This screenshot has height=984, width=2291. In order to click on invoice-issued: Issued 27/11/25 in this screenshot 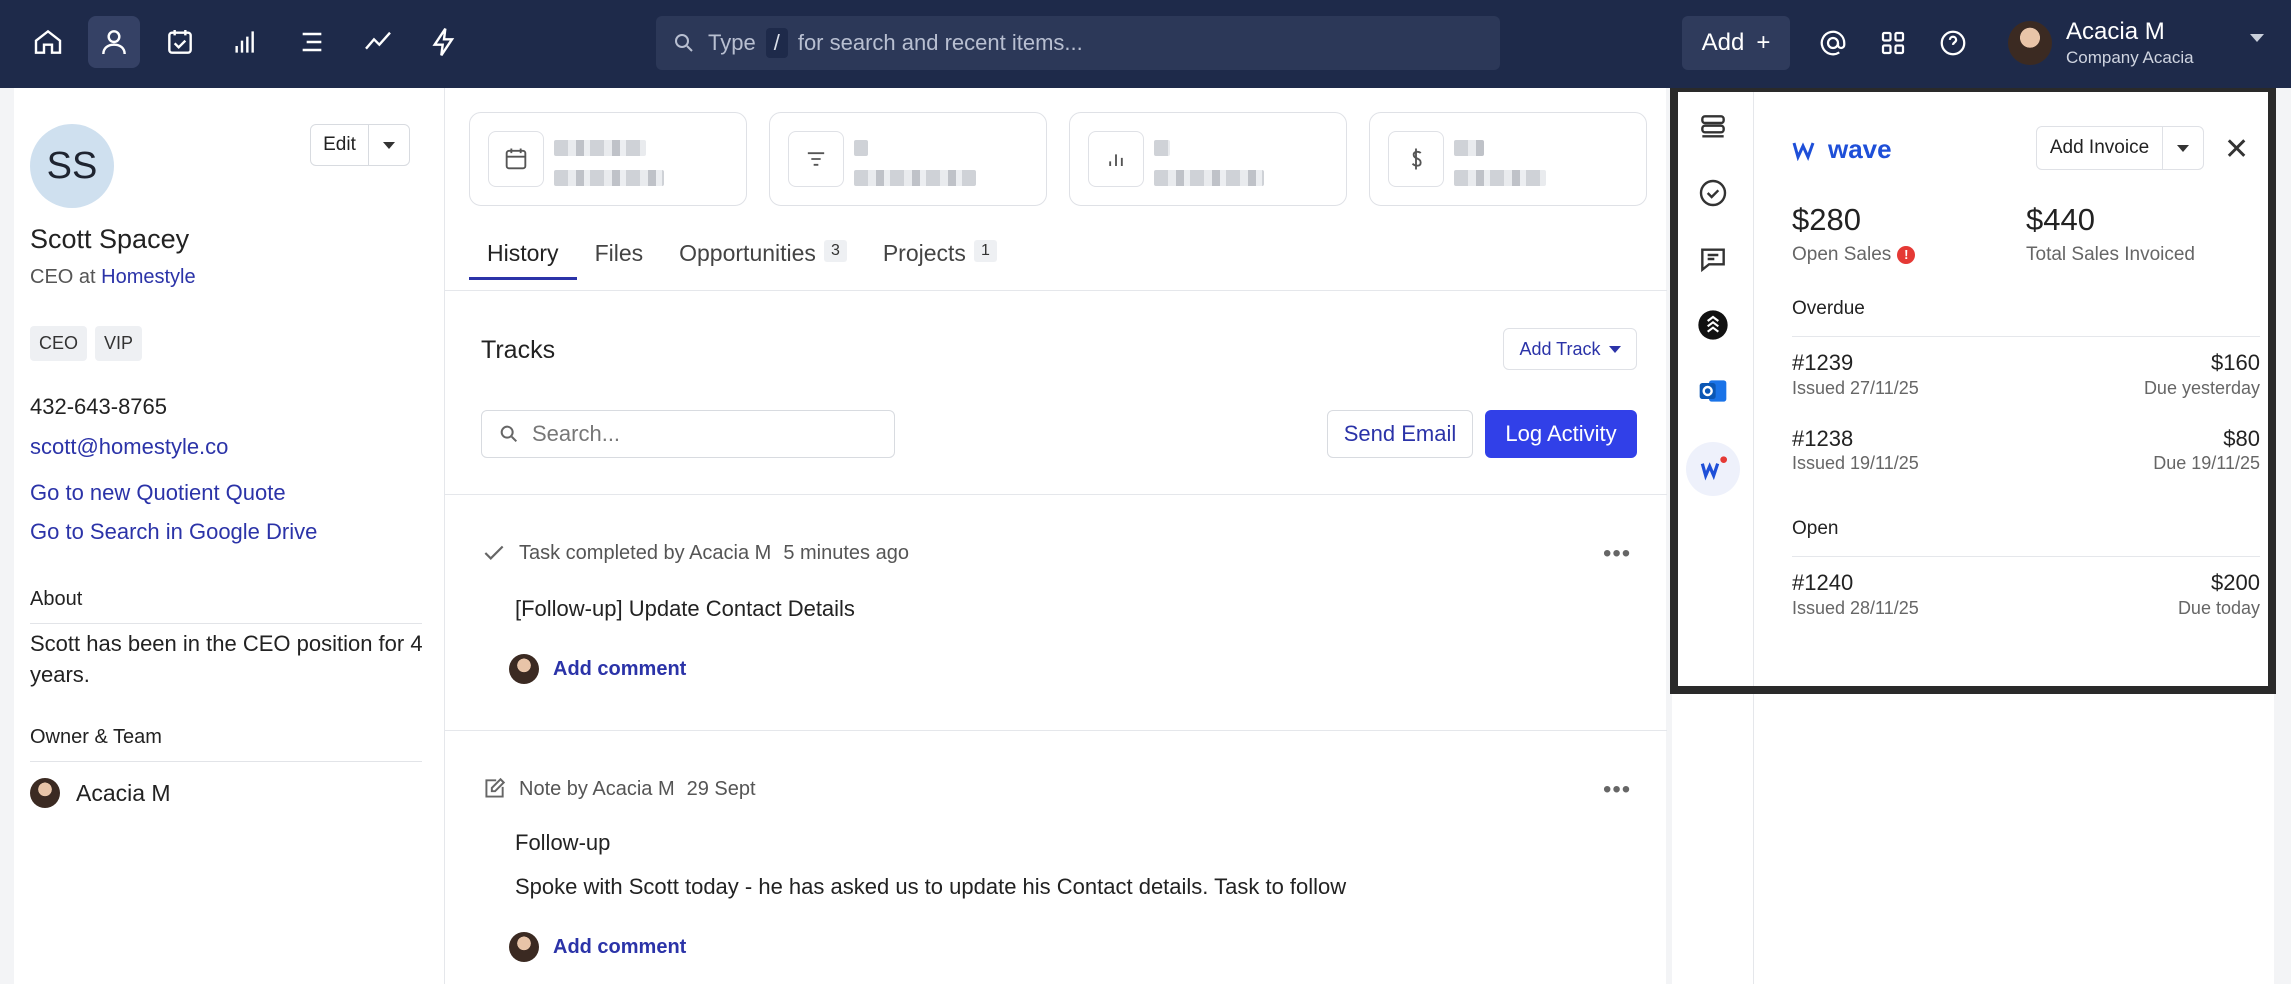, I will do `click(1855, 388)`.